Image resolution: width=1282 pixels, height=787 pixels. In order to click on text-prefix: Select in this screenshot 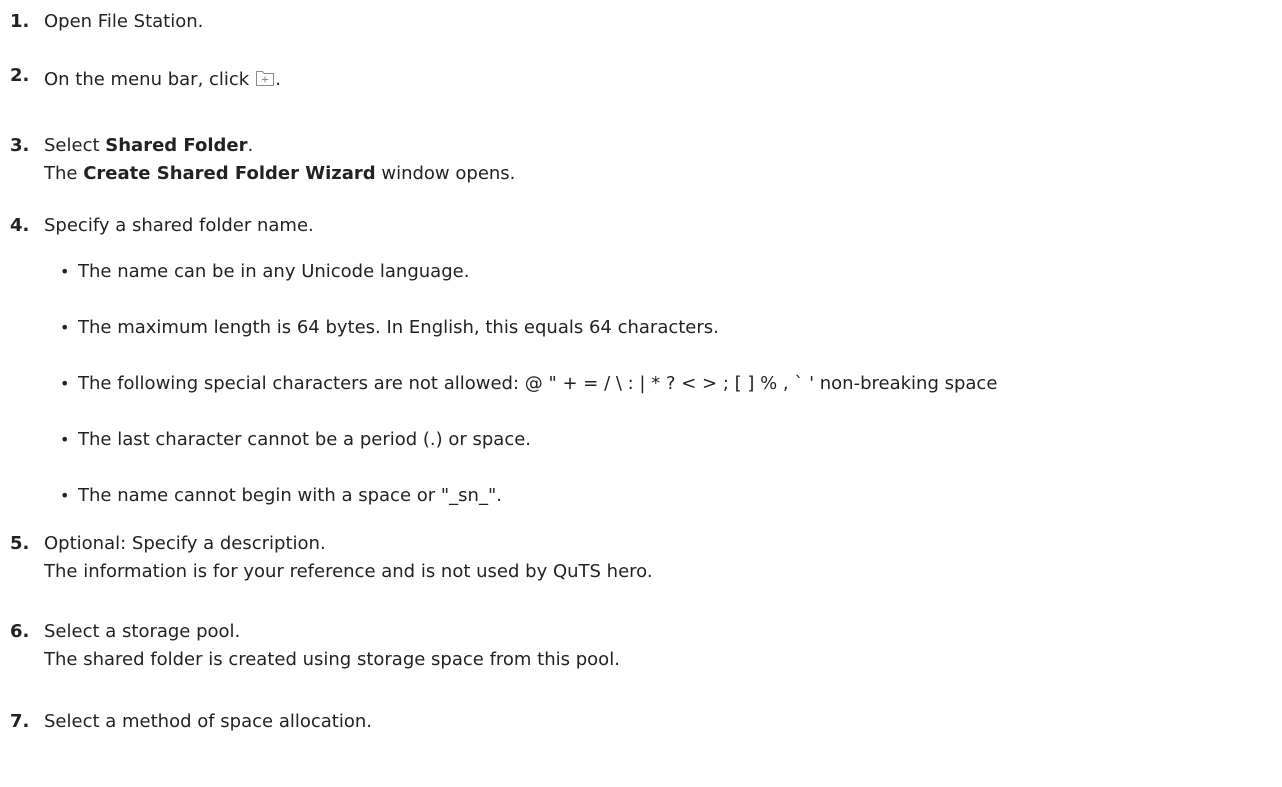, I will do `click(75, 145)`.